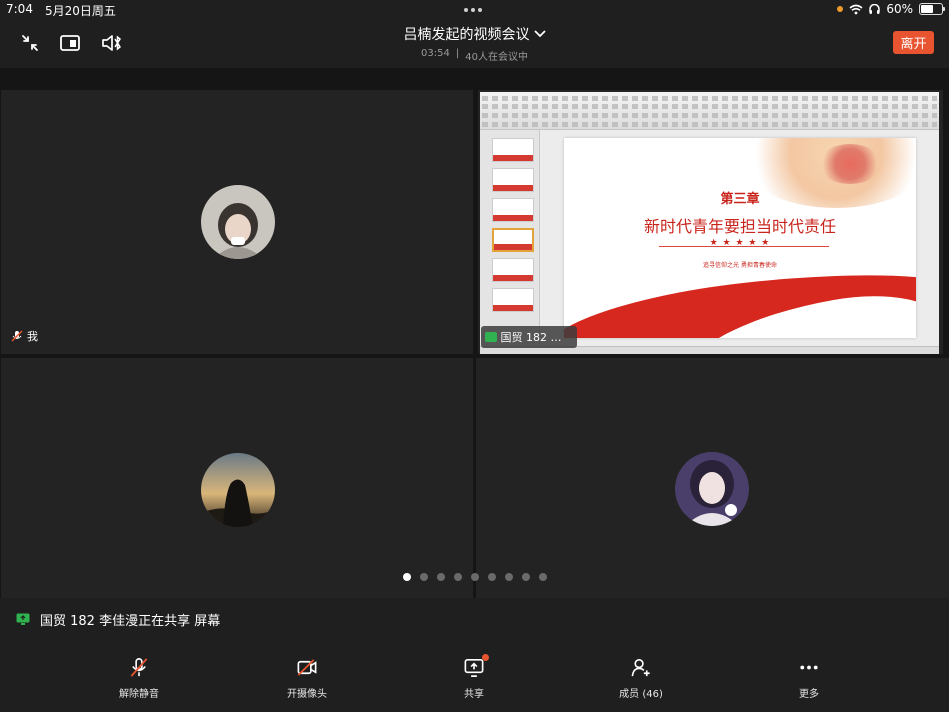  What do you see at coordinates (850, 164) in the screenshot?
I see `emblem-icon` at bounding box center [850, 164].